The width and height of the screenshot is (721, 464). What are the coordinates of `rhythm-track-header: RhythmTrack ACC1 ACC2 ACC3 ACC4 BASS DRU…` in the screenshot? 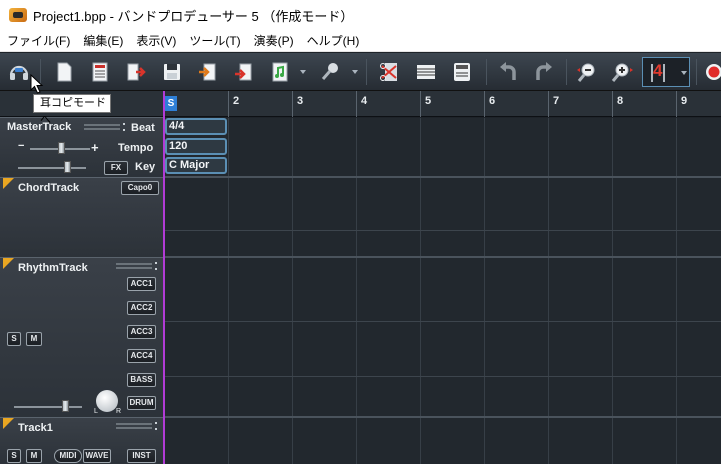 It's located at (81, 337).